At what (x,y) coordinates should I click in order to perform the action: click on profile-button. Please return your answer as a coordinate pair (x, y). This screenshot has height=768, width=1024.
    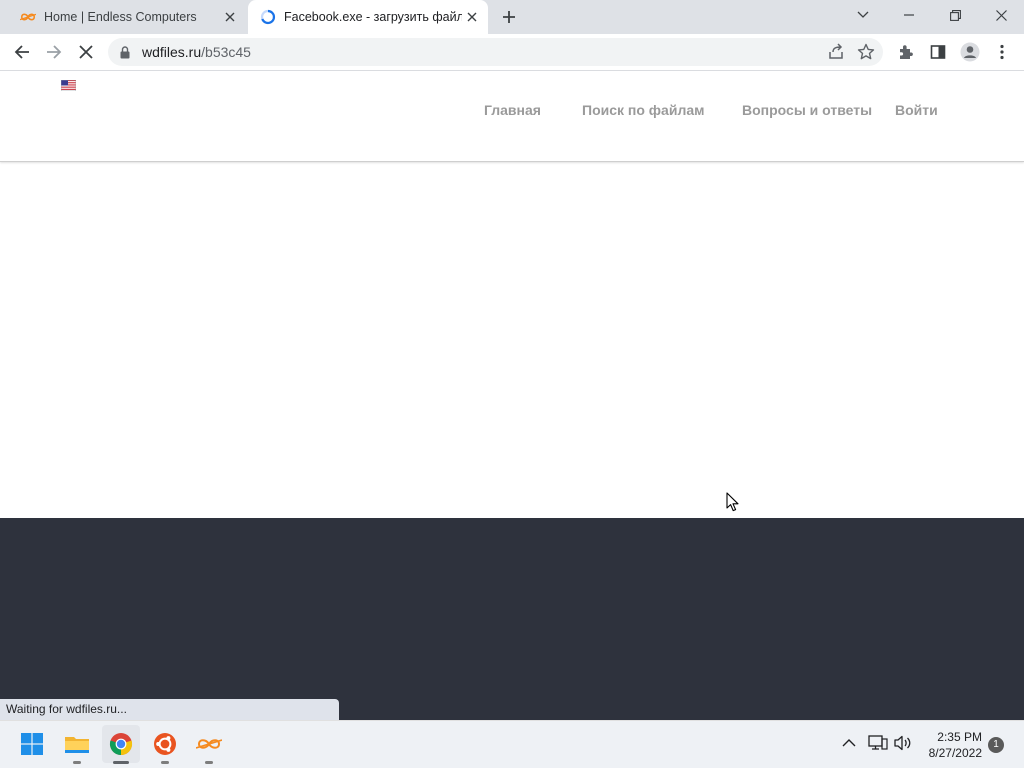
    Looking at the image, I should click on (970, 52).